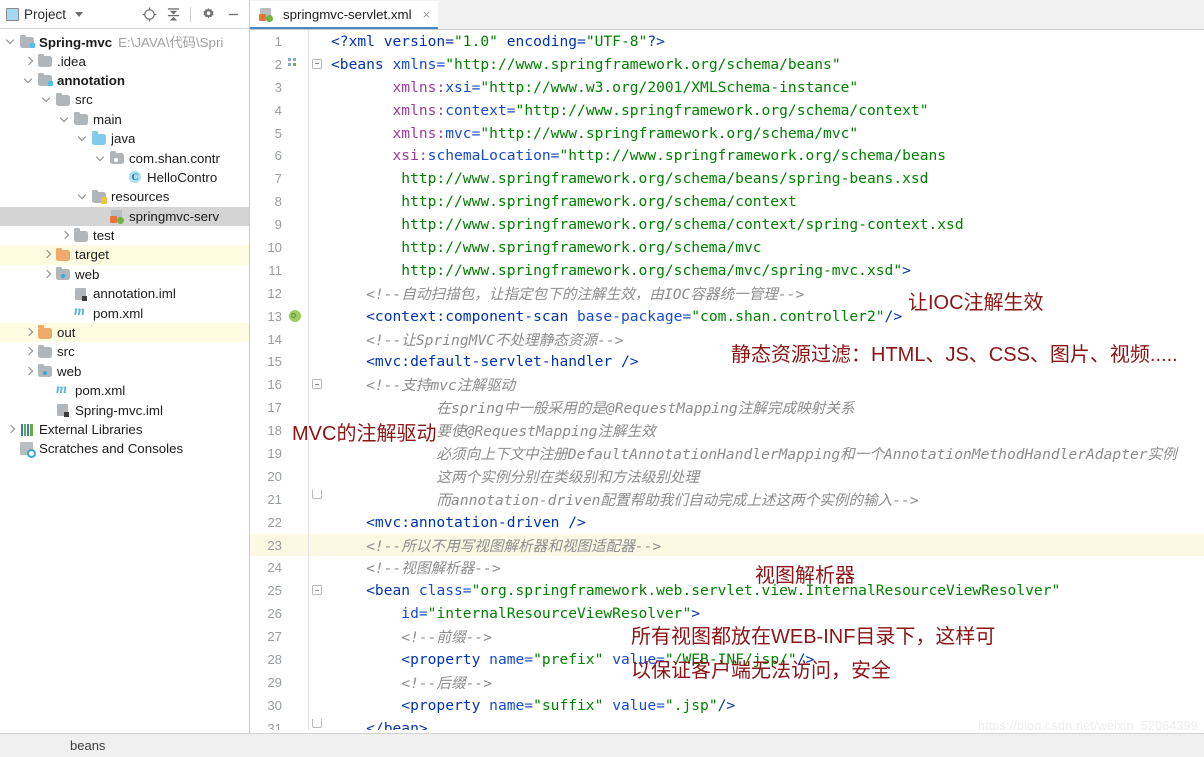 The image size is (1204, 757). What do you see at coordinates (149, 14) in the screenshot?
I see `locate-icon` at bounding box center [149, 14].